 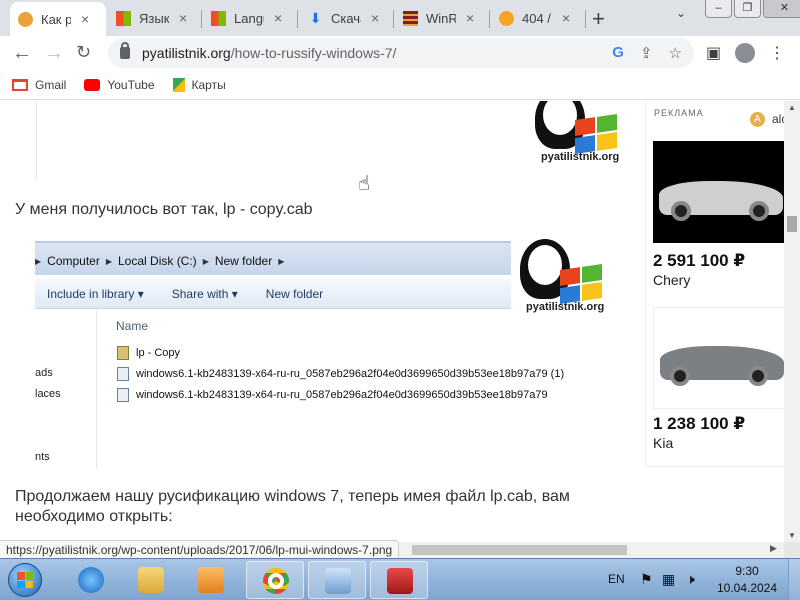 I want to click on youtube-icon, so click(x=92, y=84).